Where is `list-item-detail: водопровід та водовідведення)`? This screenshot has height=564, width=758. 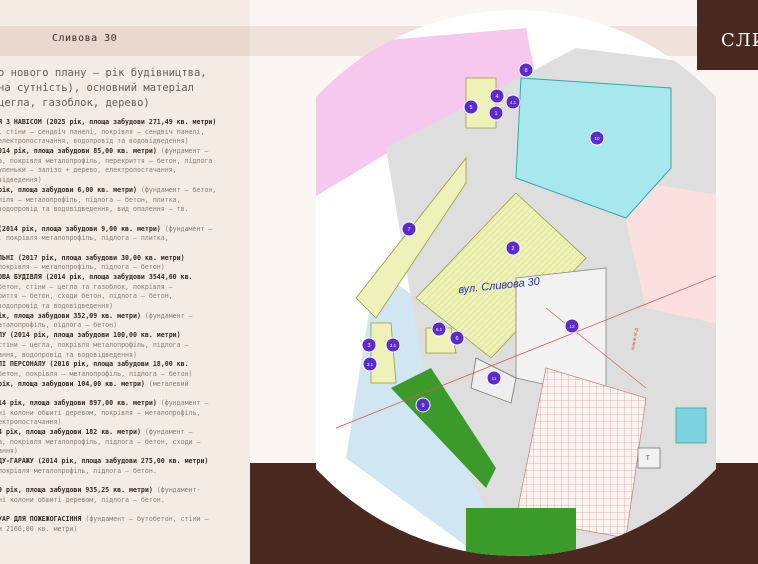
list-item-detail: водопровід та водовідведення) is located at coordinates (57, 306).